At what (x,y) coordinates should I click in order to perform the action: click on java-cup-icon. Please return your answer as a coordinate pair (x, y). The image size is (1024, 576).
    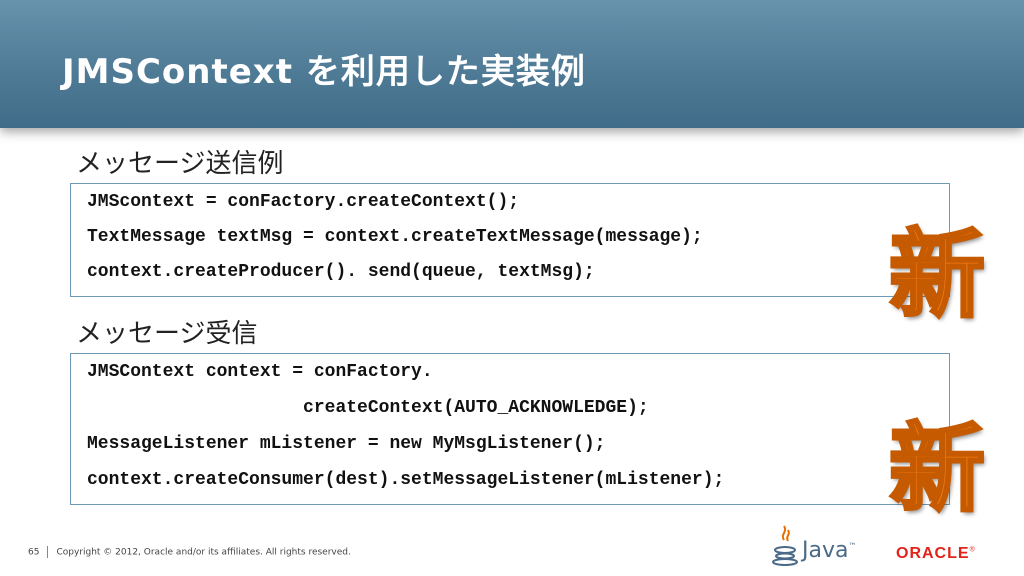
    Looking at the image, I should click on (785, 545).